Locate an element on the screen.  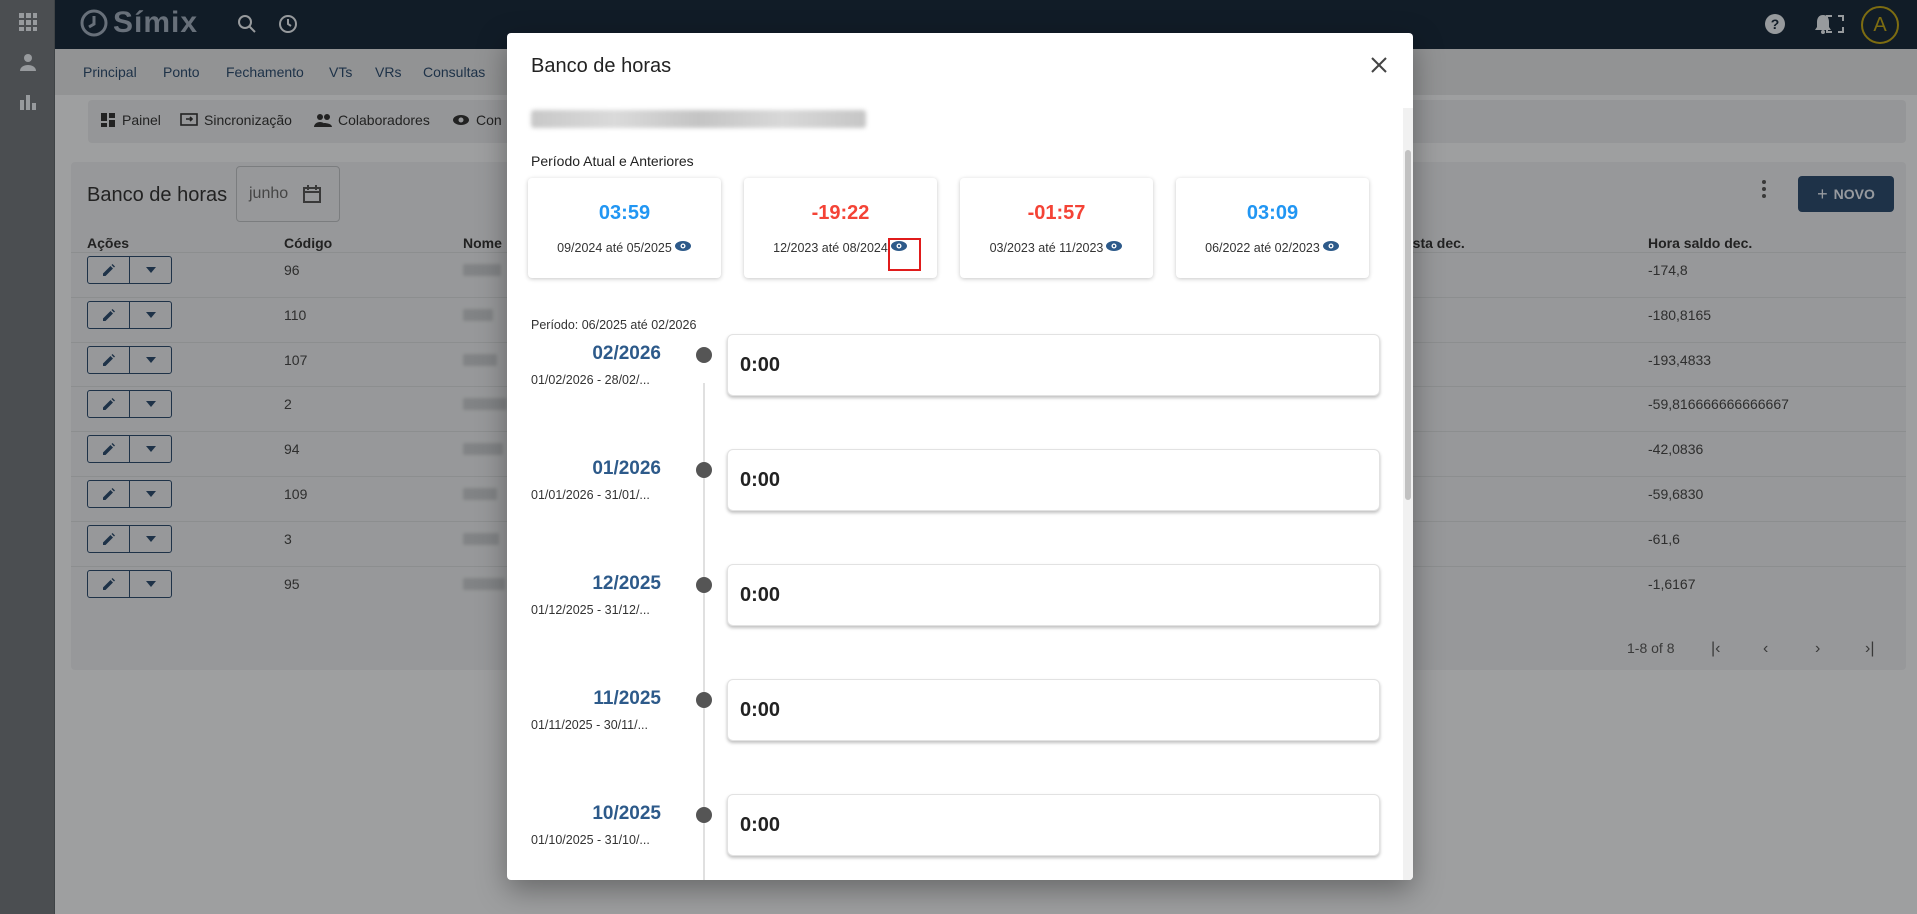
timeline-month: 01/2026 is located at coordinates (626, 468).